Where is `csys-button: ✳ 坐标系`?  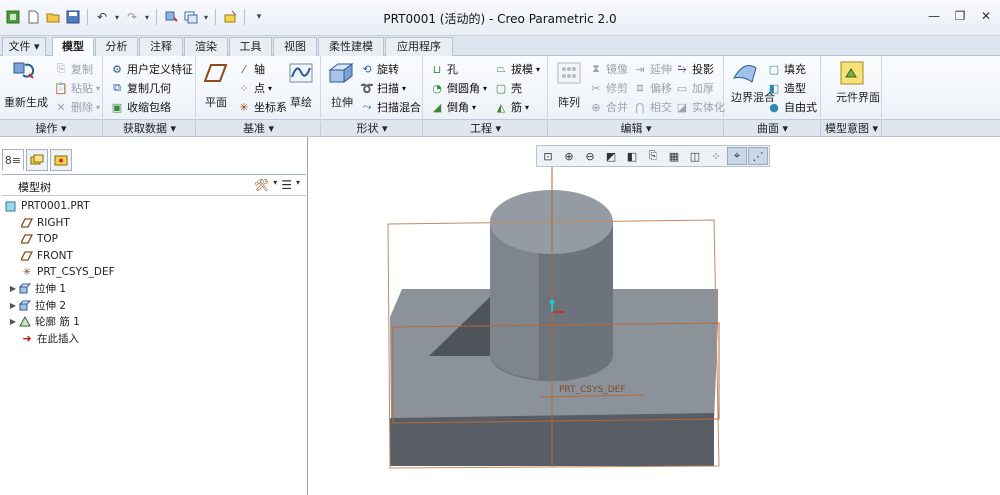
csys-button: ✳ 坐标系 is located at coordinates (262, 107).